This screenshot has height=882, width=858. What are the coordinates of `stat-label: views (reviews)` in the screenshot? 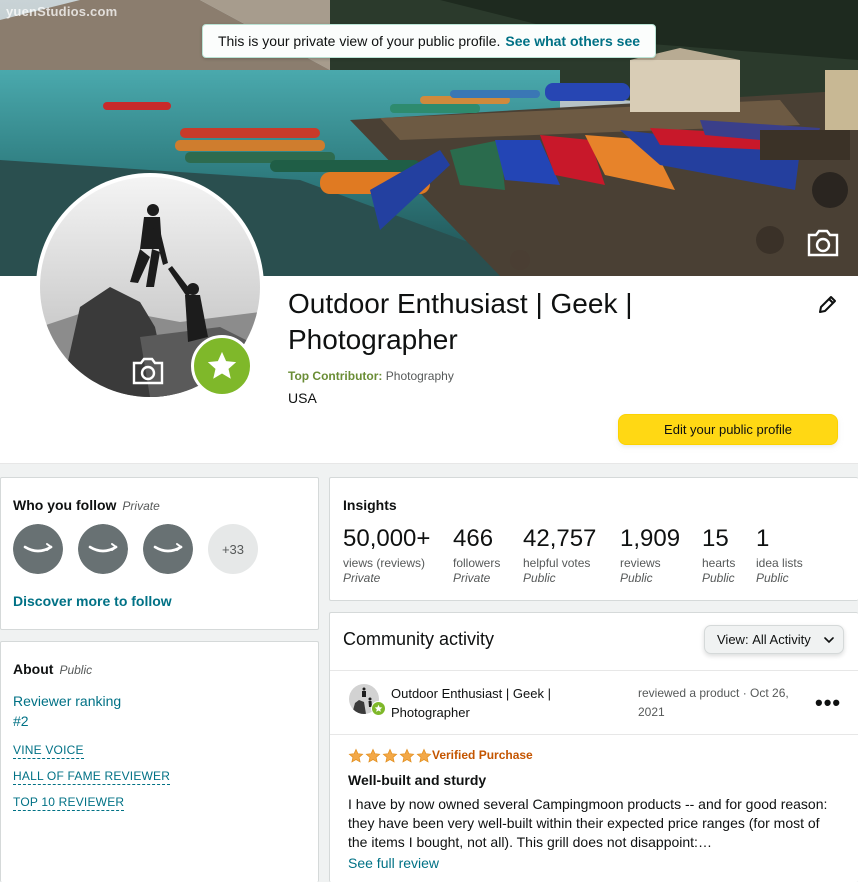 It's located at (384, 563).